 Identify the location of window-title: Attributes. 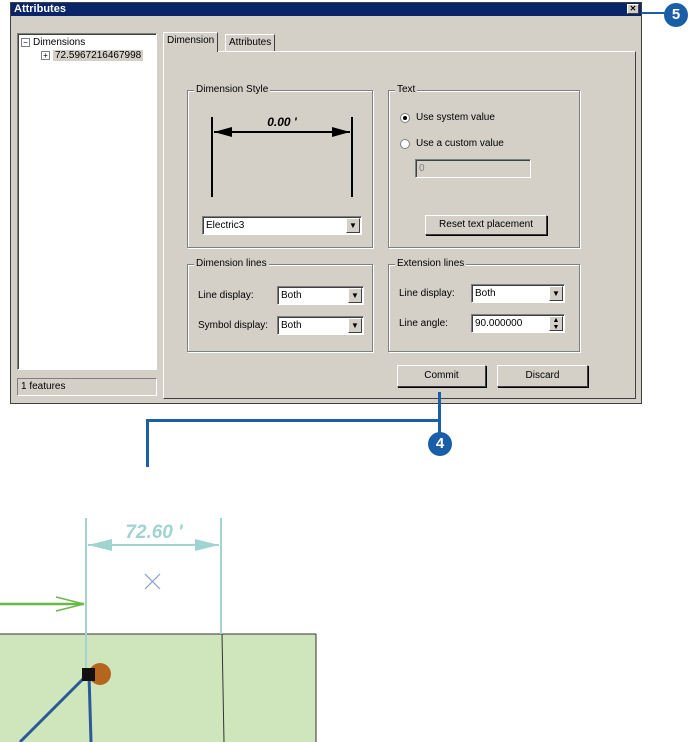
(40, 9).